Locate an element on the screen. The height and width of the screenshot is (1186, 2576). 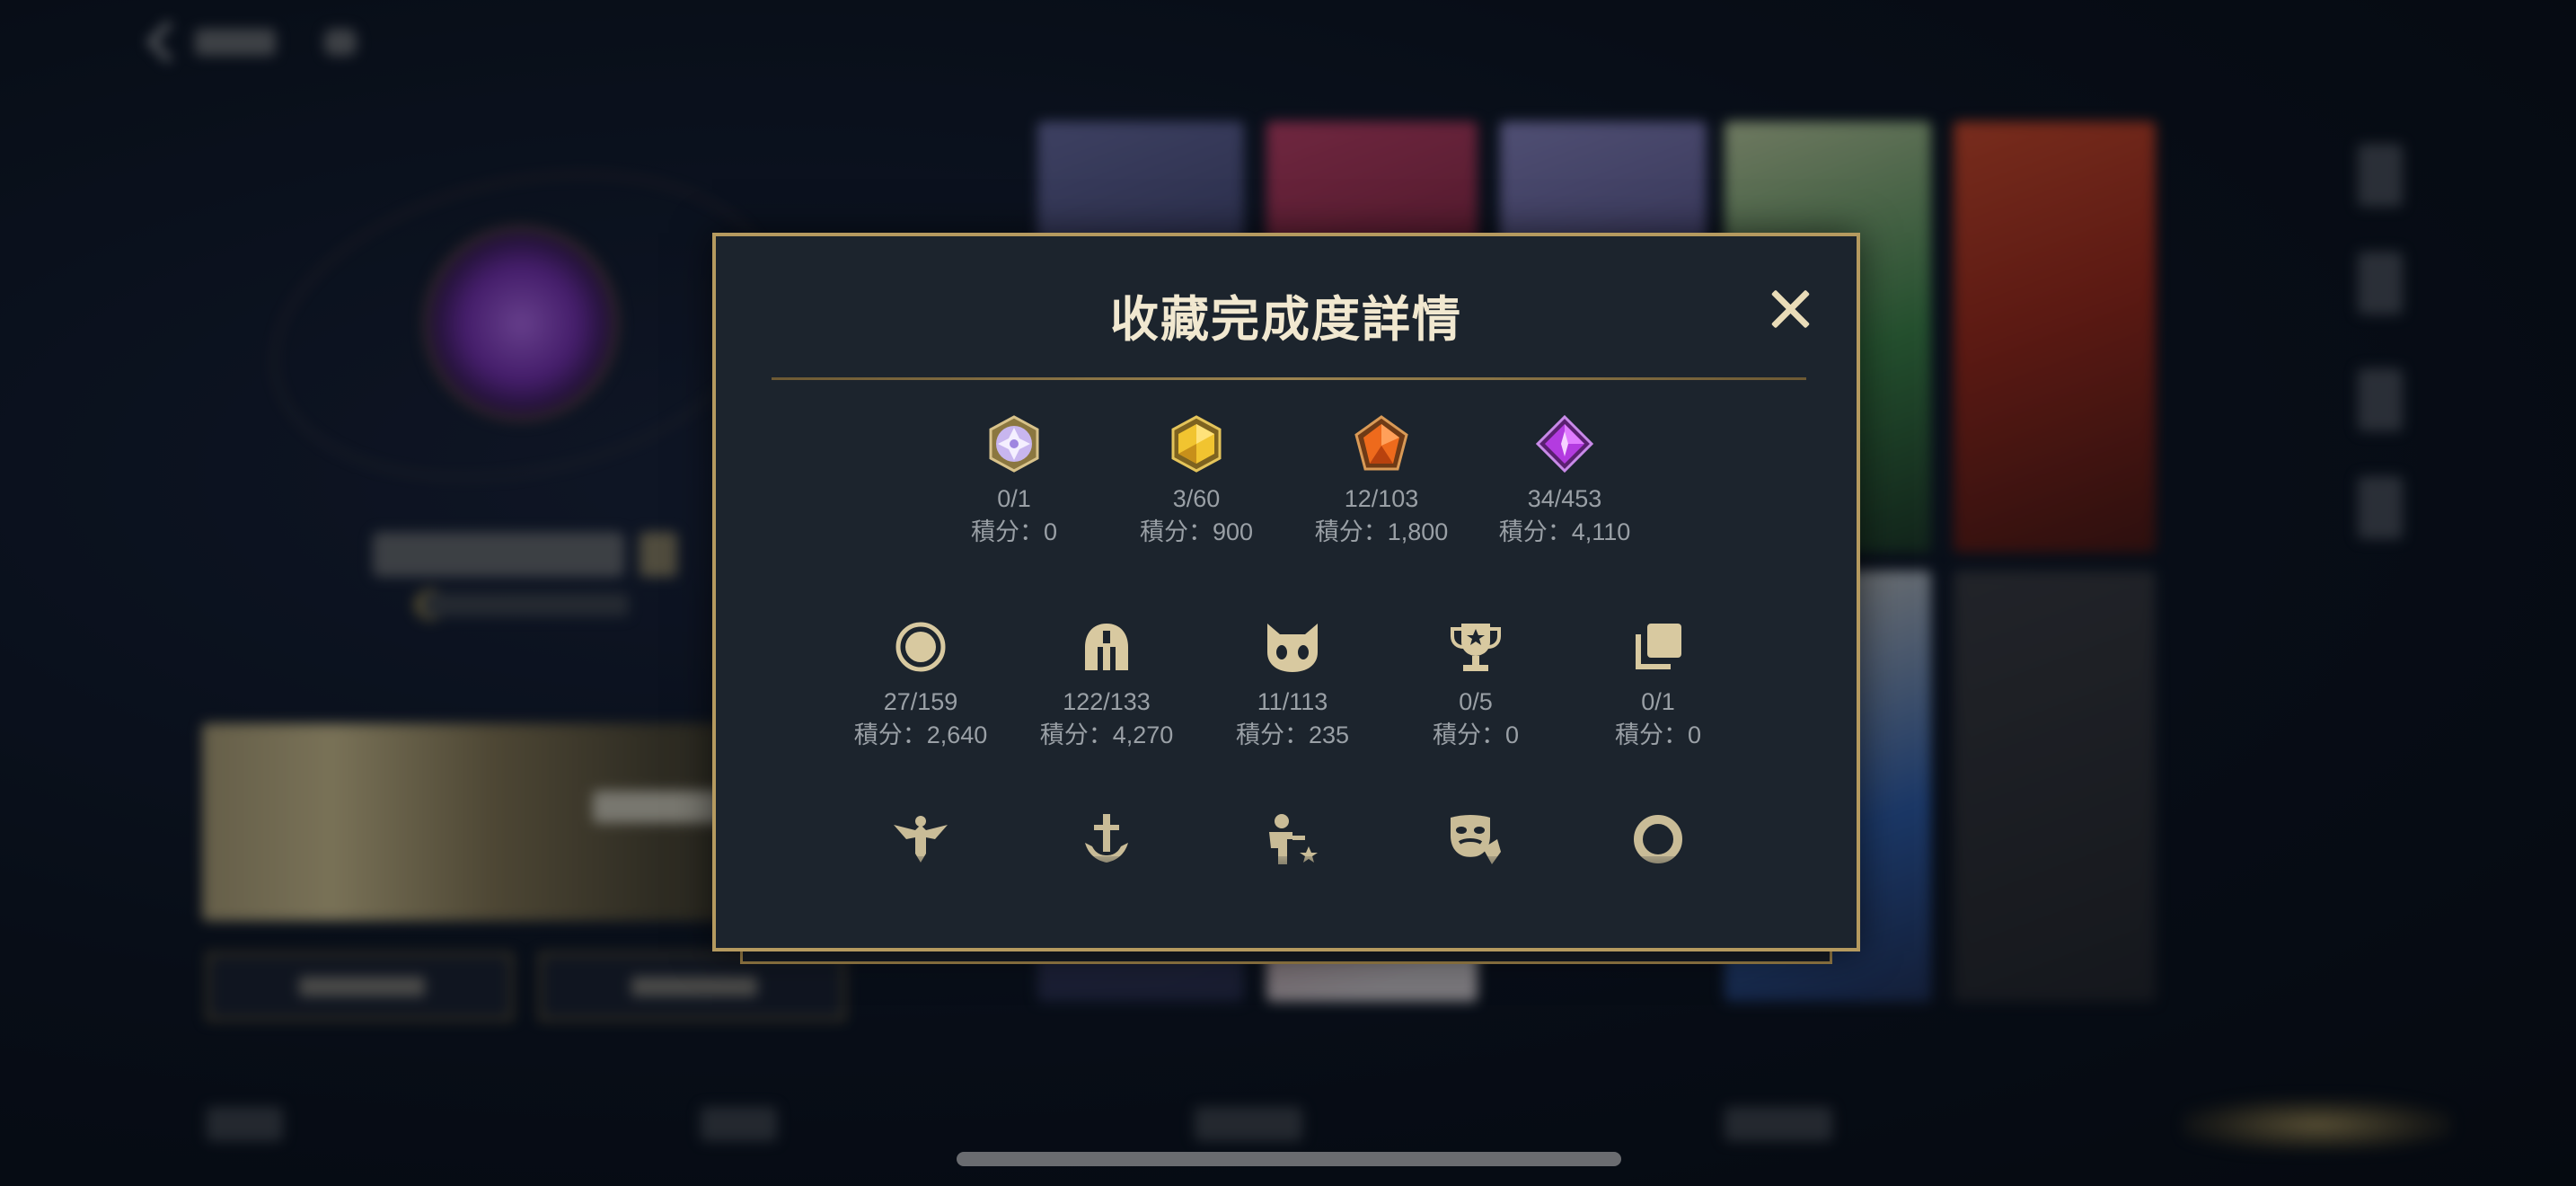
ring-icon is located at coordinates (920, 647).